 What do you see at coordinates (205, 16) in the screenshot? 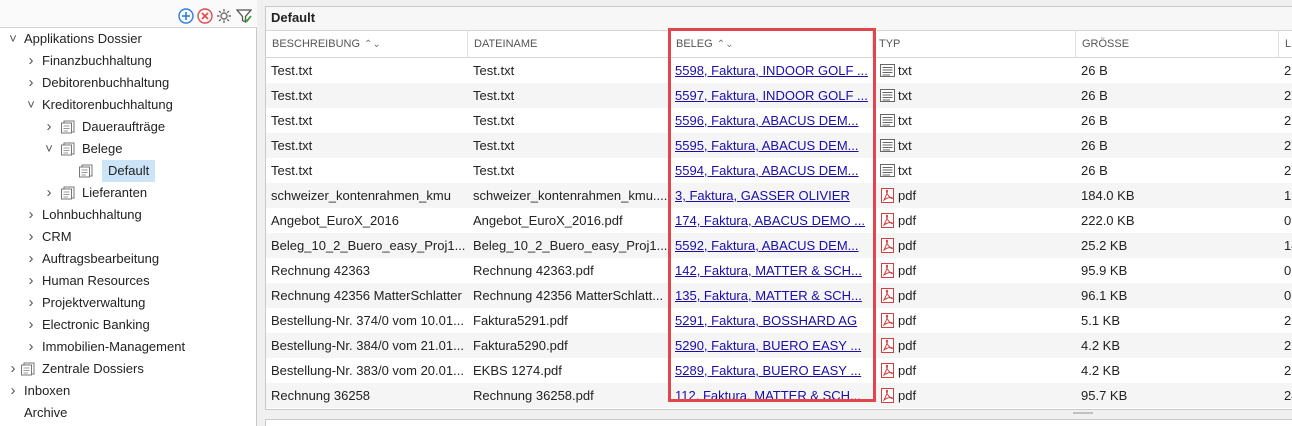
I see `delete-icon` at bounding box center [205, 16].